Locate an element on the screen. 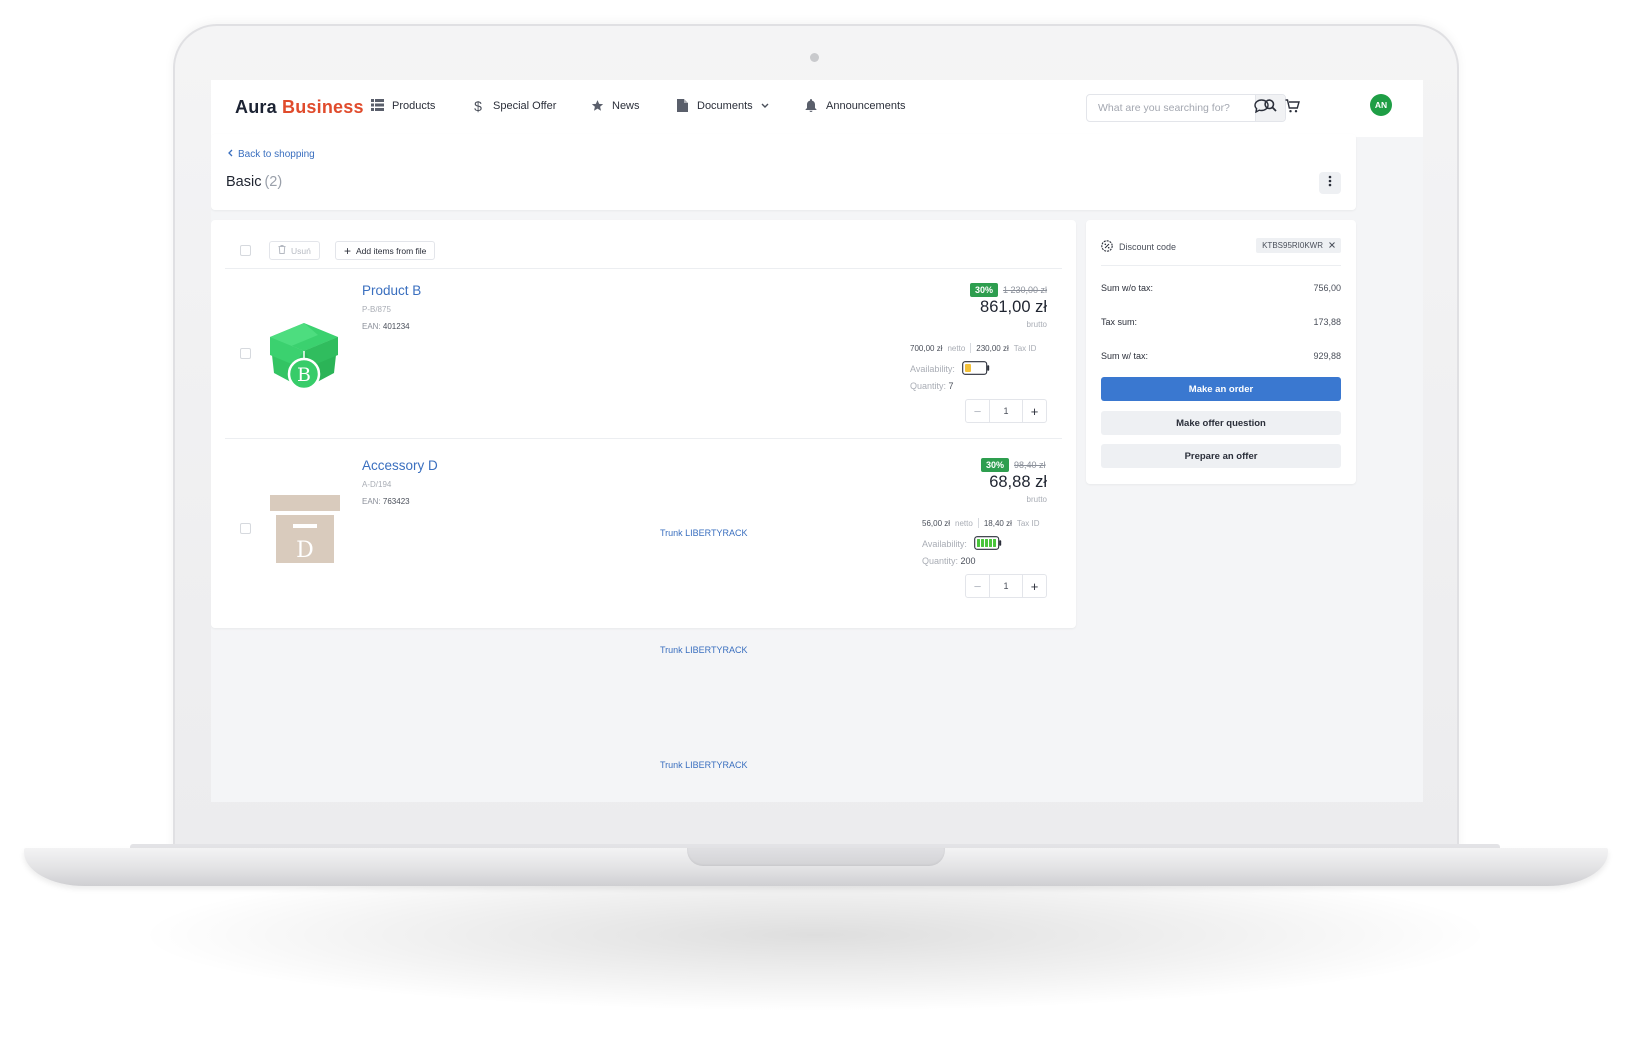 The width and height of the screenshot is (1631, 1049). sum-with-tax-value: 929,88 is located at coordinates (1327, 356).